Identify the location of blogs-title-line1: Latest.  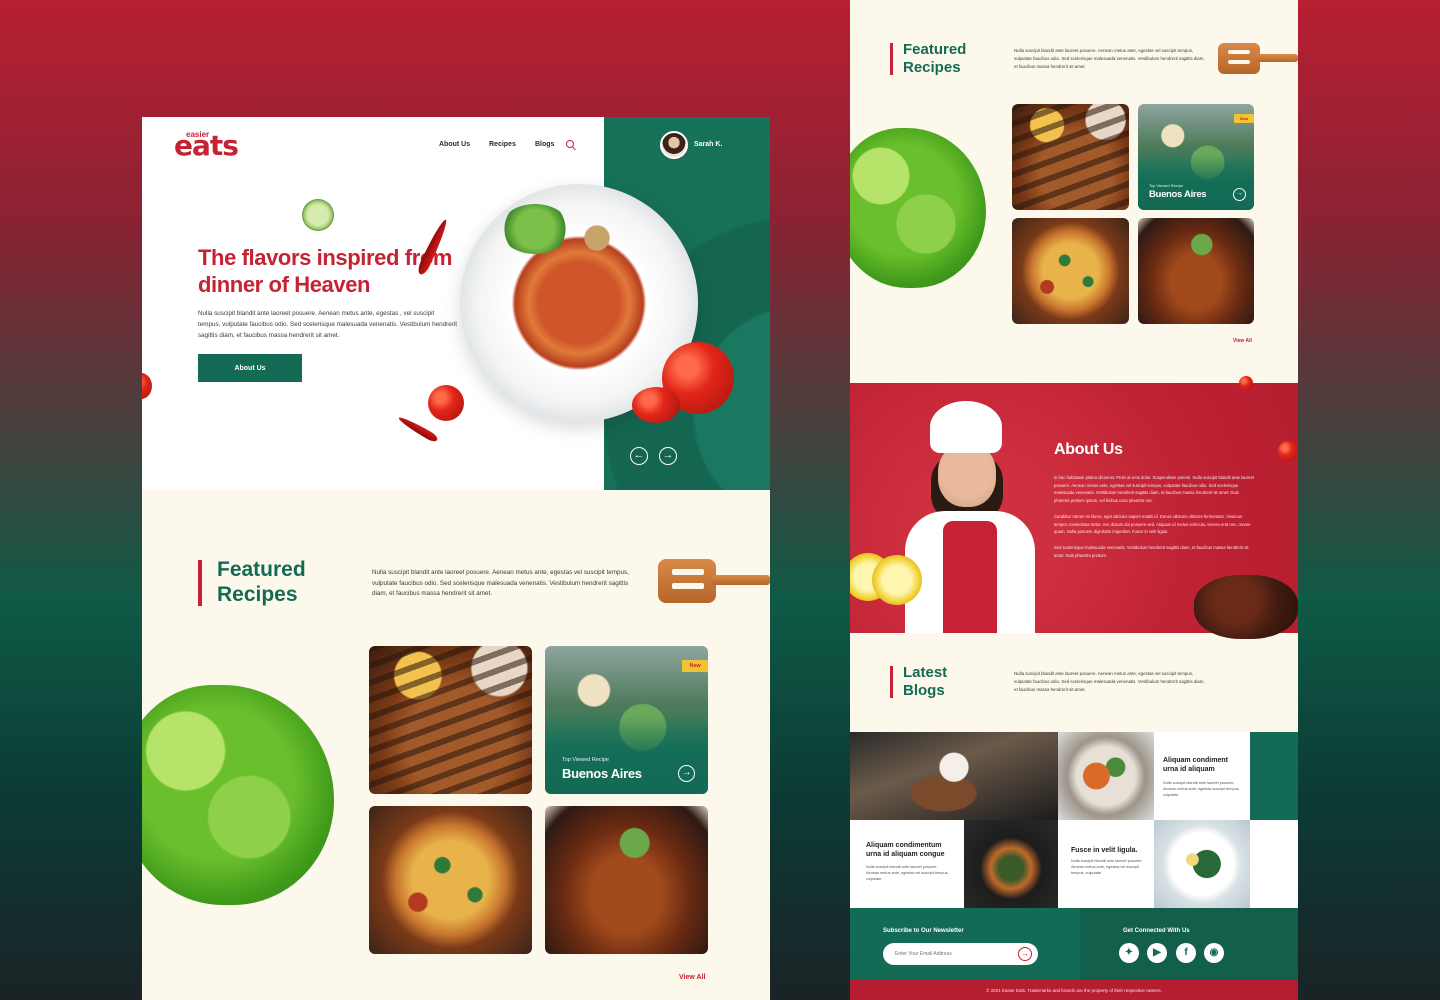
(925, 672).